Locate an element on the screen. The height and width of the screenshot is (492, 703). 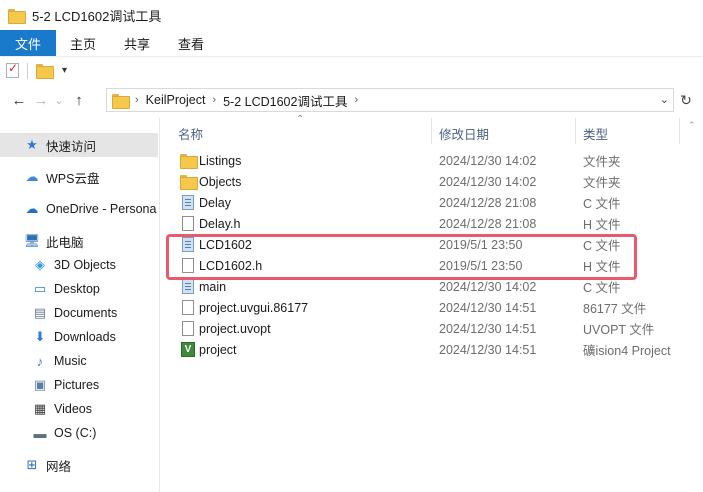
sidebar-item-music: ♪ Music is located at coordinates (79, 361).